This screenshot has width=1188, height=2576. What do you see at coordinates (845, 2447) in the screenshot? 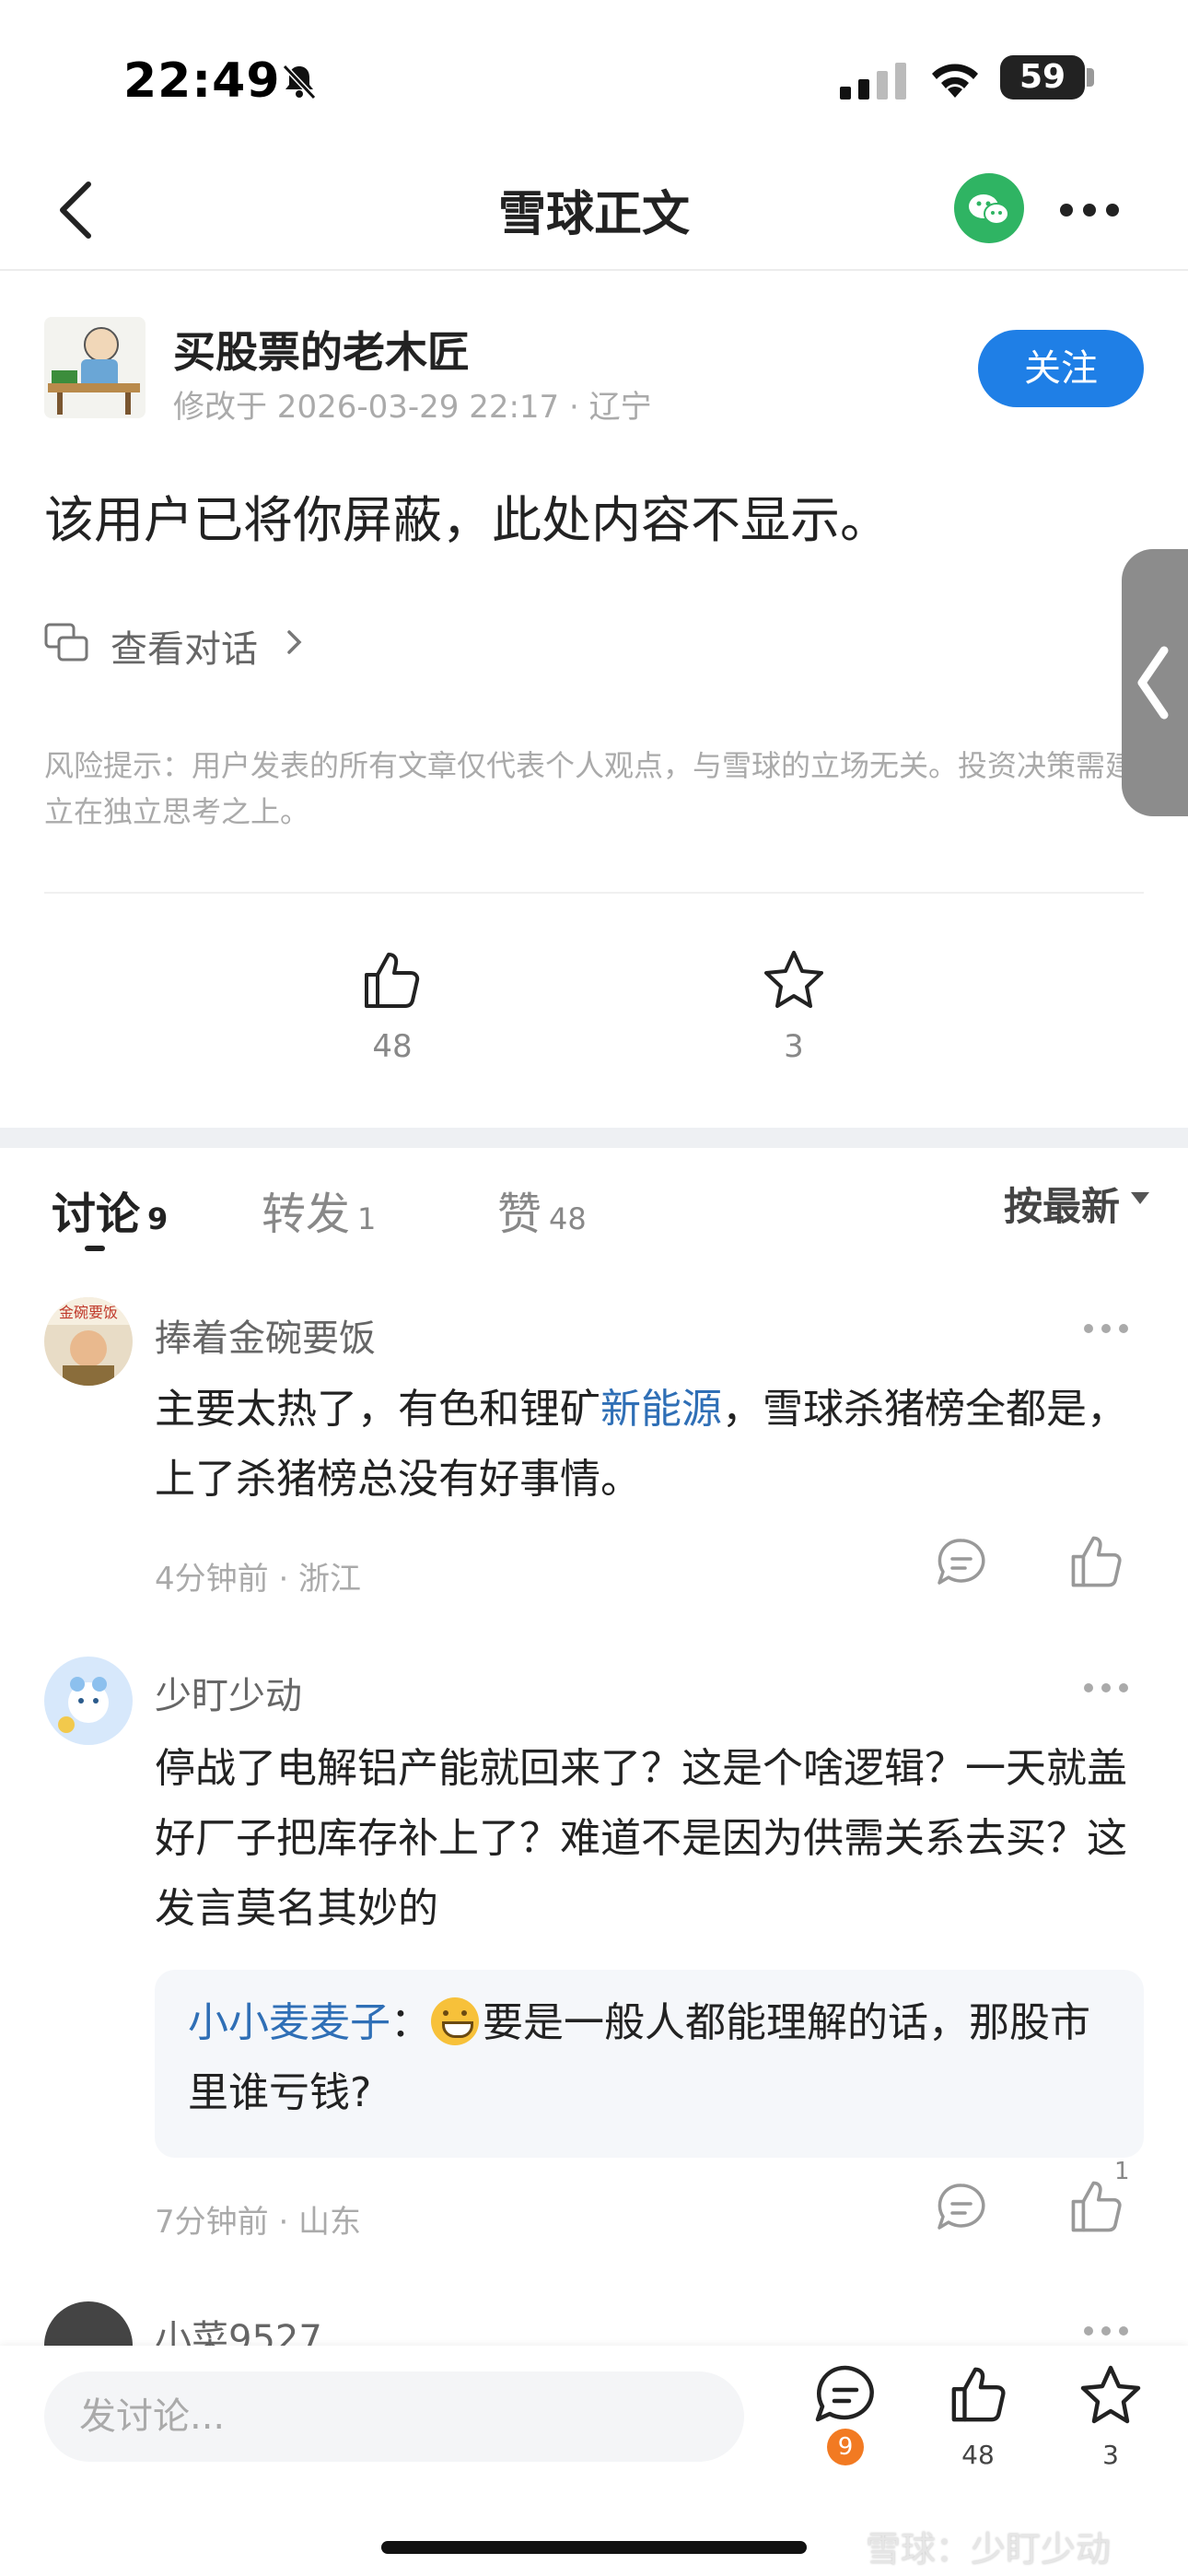
I see `comment-count-badge: 9` at bounding box center [845, 2447].